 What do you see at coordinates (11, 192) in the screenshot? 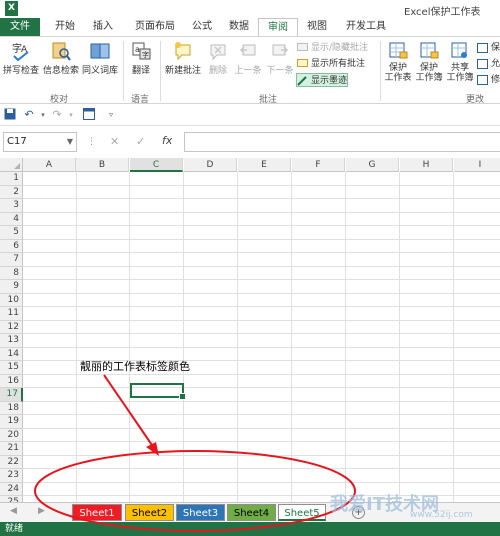
I see `row-header-2: 2` at bounding box center [11, 192].